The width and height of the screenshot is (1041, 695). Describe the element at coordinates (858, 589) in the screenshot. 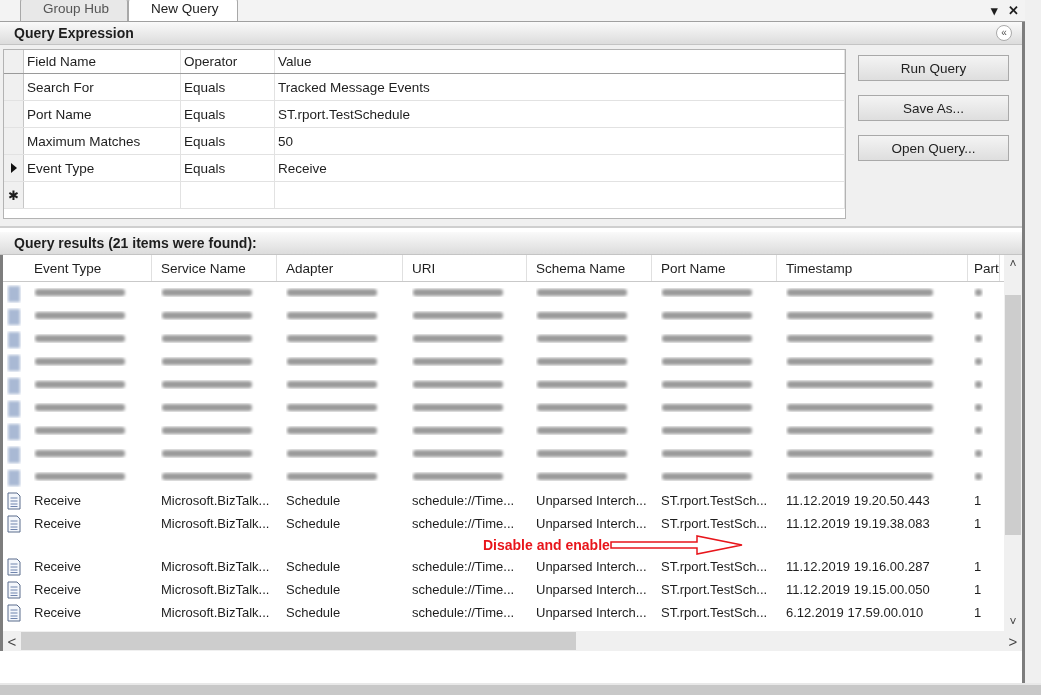

I see `table-cell-text: 11.12.2019 19.15.00.050` at that location.